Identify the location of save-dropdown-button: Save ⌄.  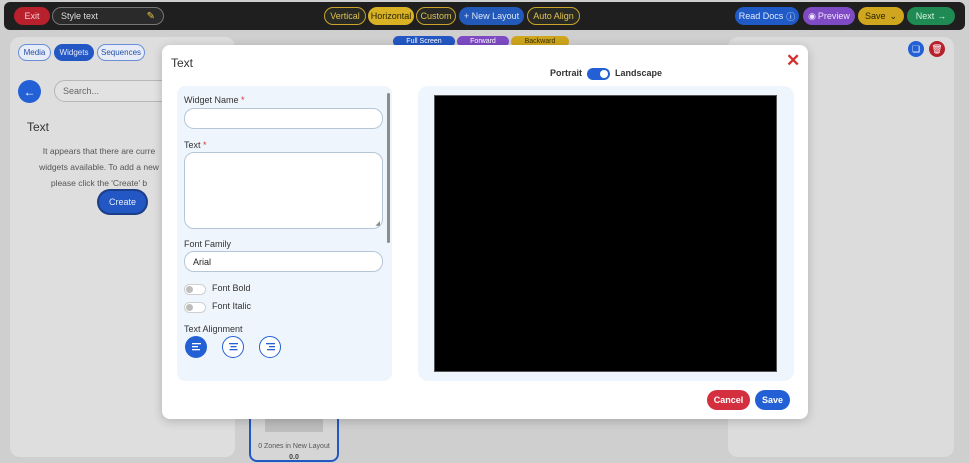
(881, 16).